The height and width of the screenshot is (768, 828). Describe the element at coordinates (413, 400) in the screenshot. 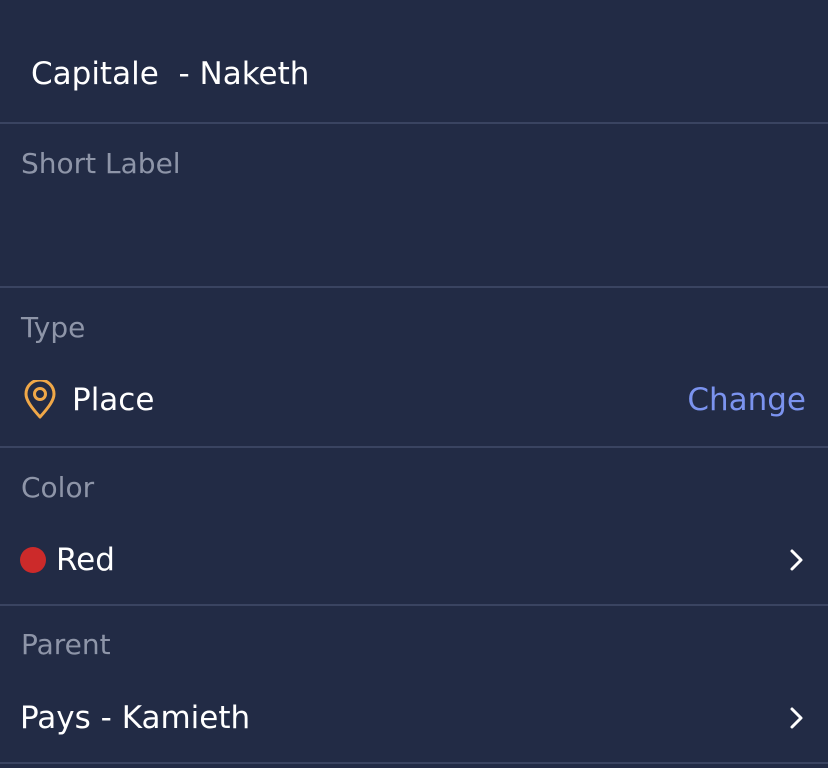

I see `type-row: Place Change` at that location.